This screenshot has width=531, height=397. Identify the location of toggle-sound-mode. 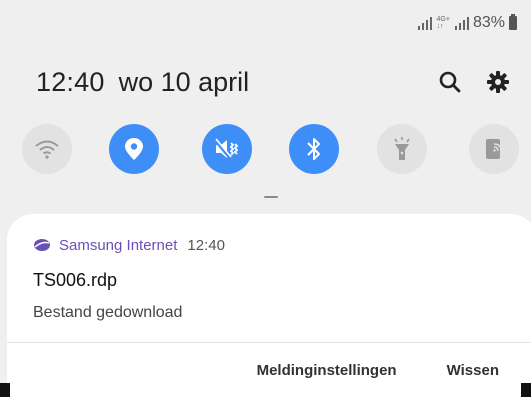
(227, 149).